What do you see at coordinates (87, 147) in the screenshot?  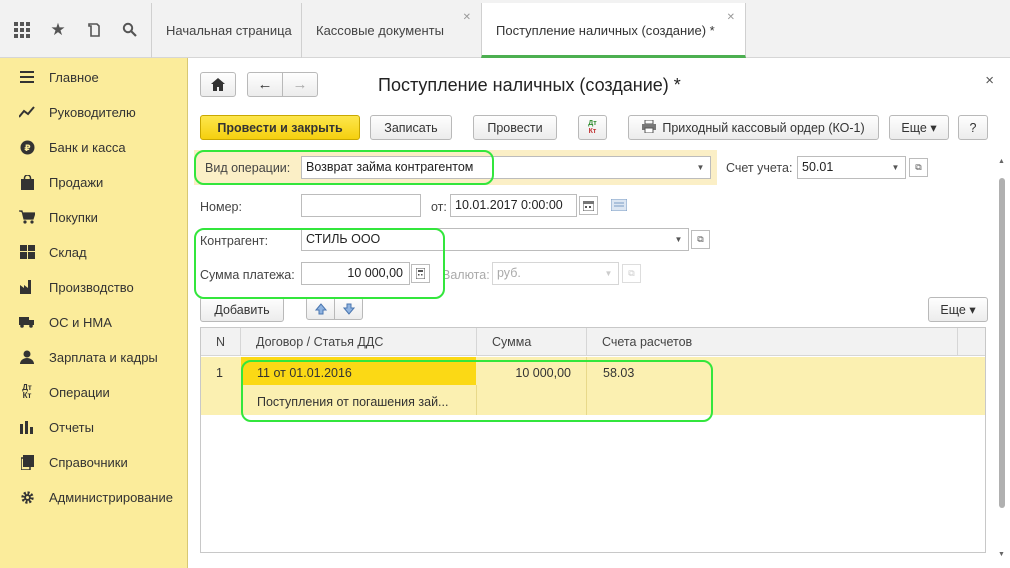 I see `sidebar-item-label: Банк и касса` at bounding box center [87, 147].